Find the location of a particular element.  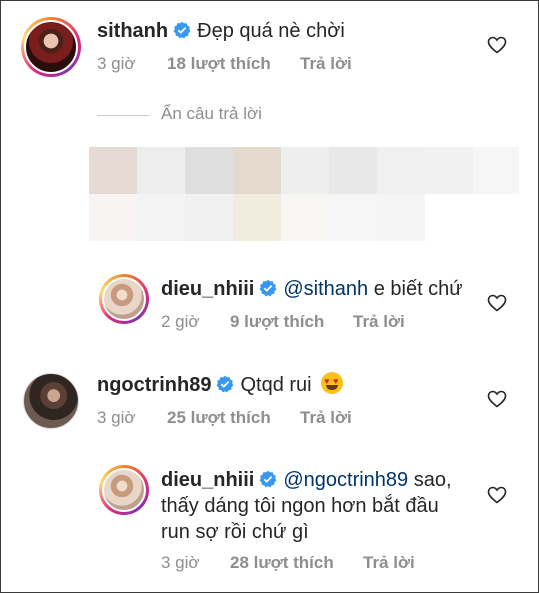

avatar-sithanh is located at coordinates (51, 47).